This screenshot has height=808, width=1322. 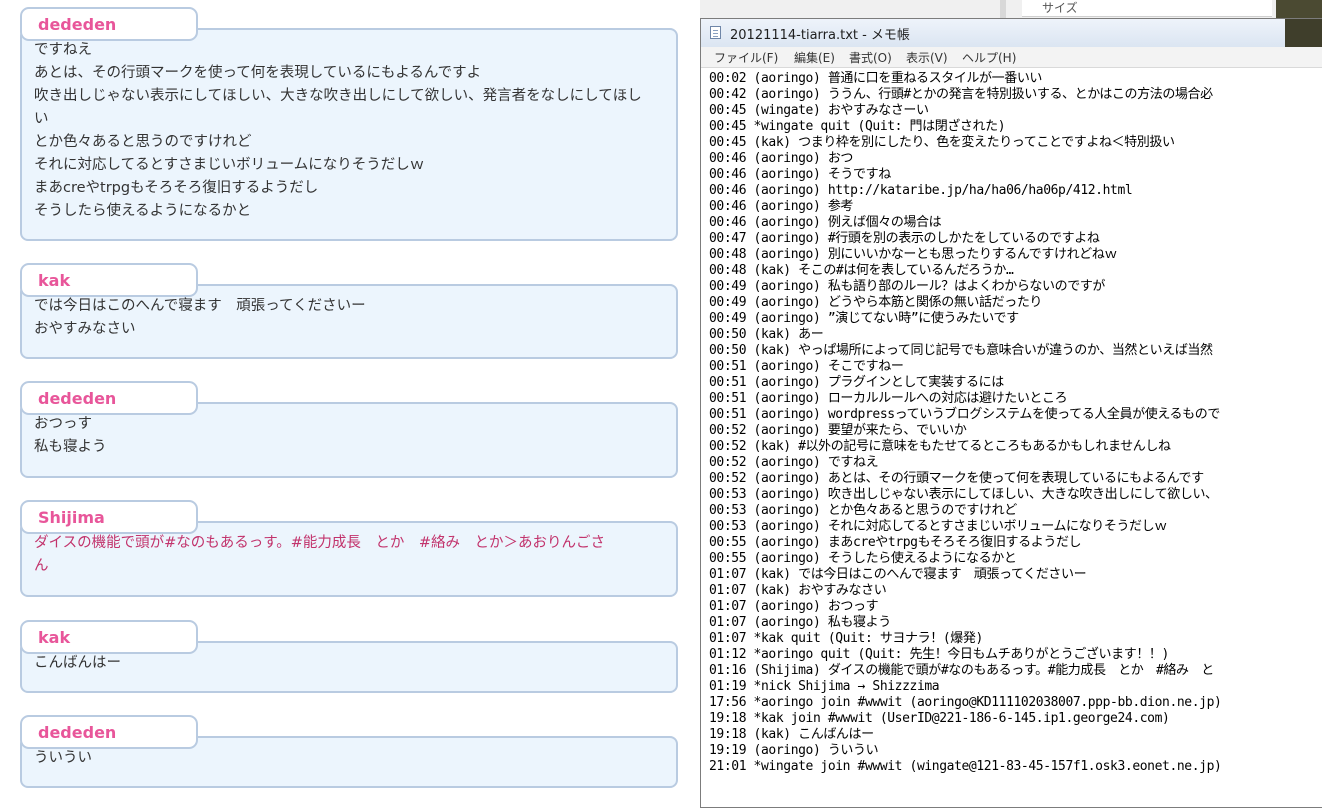 What do you see at coordinates (898, 574) in the screenshot?
I see `log-line: 01:07 (kak) では今日はこのへんで寝ます 頑張ってくださいー` at bounding box center [898, 574].